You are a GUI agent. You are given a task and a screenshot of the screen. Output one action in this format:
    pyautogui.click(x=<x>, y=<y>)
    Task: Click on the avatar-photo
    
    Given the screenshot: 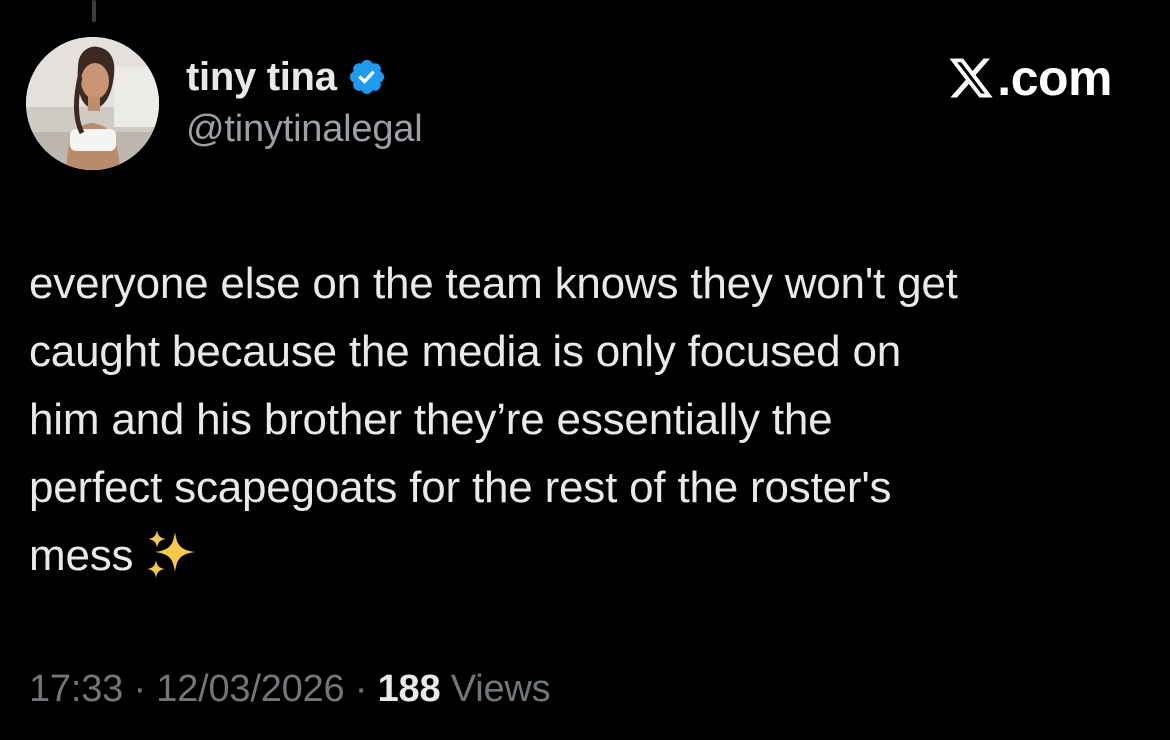 What is the action you would take?
    pyautogui.click(x=92, y=103)
    